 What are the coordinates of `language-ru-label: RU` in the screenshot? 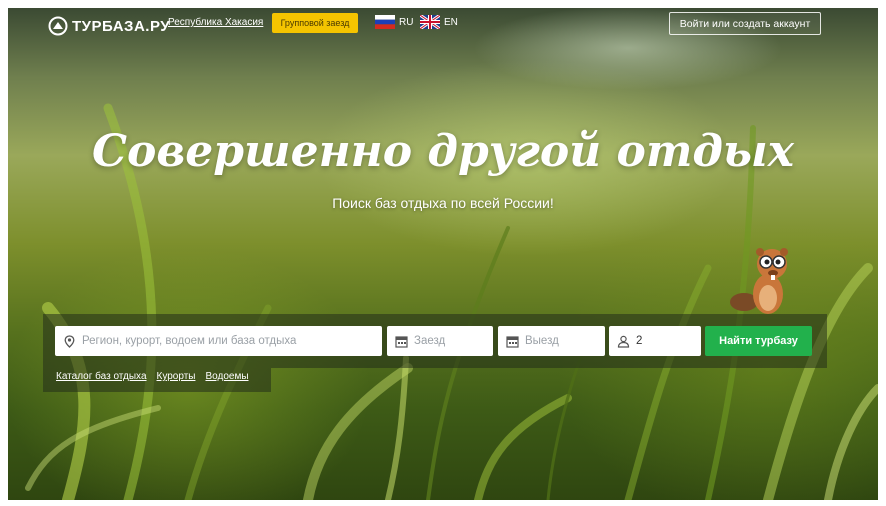 It's located at (406, 22).